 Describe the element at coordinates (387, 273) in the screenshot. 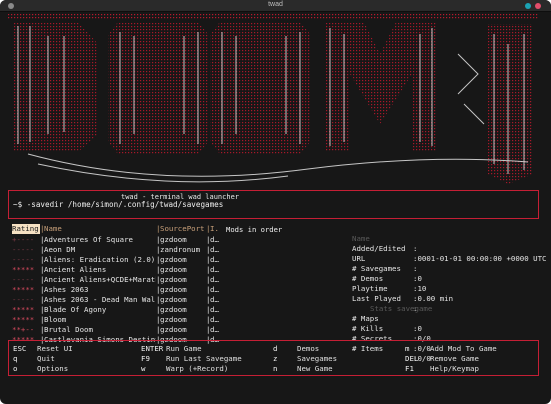

I see `info-row: # Savegames :0` at that location.